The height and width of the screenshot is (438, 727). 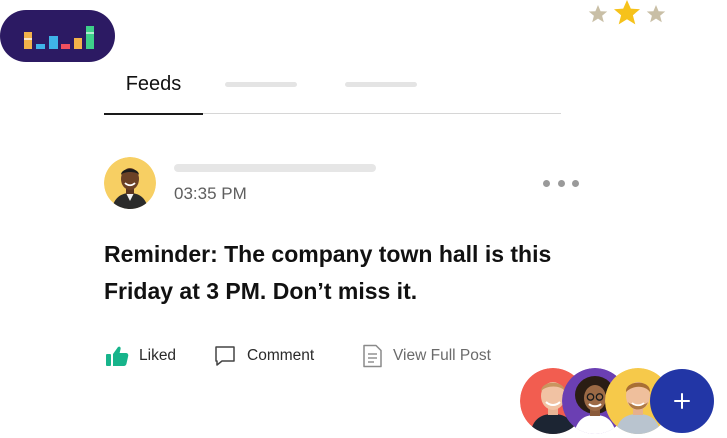 I want to click on like-label: Liked, so click(x=158, y=355).